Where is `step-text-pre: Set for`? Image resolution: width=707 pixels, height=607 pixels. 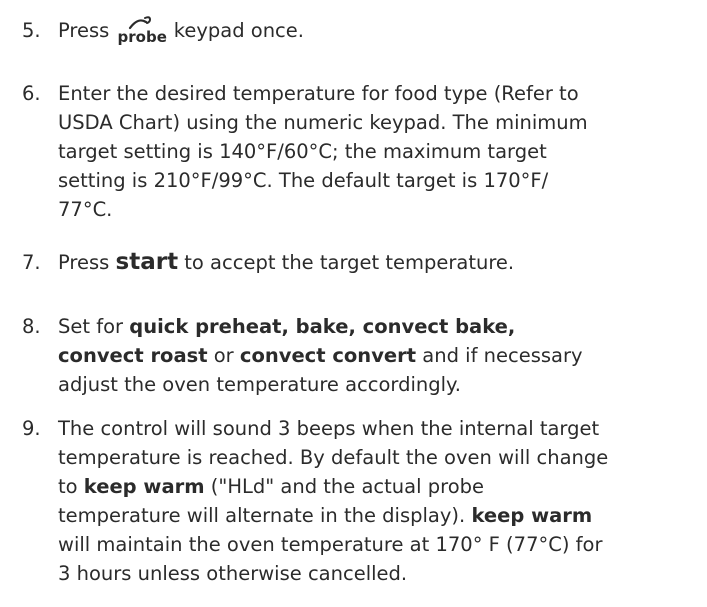
step-text-pre: Set for is located at coordinates (91, 326).